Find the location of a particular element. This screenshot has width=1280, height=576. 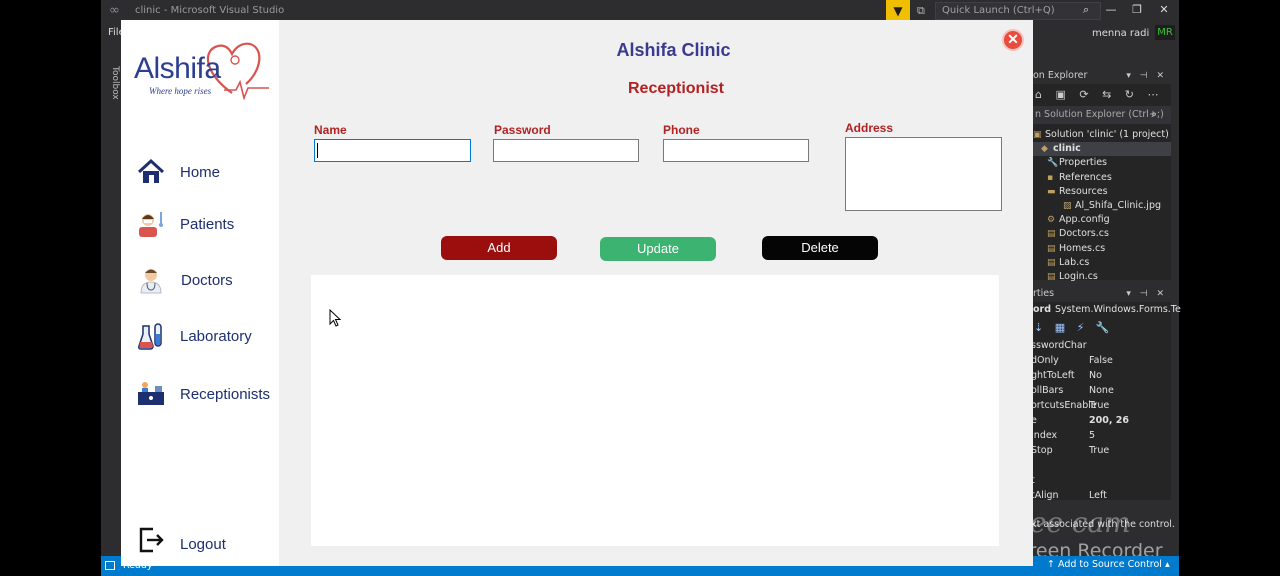

property-name: ollBars is located at coordinates (1047, 390).